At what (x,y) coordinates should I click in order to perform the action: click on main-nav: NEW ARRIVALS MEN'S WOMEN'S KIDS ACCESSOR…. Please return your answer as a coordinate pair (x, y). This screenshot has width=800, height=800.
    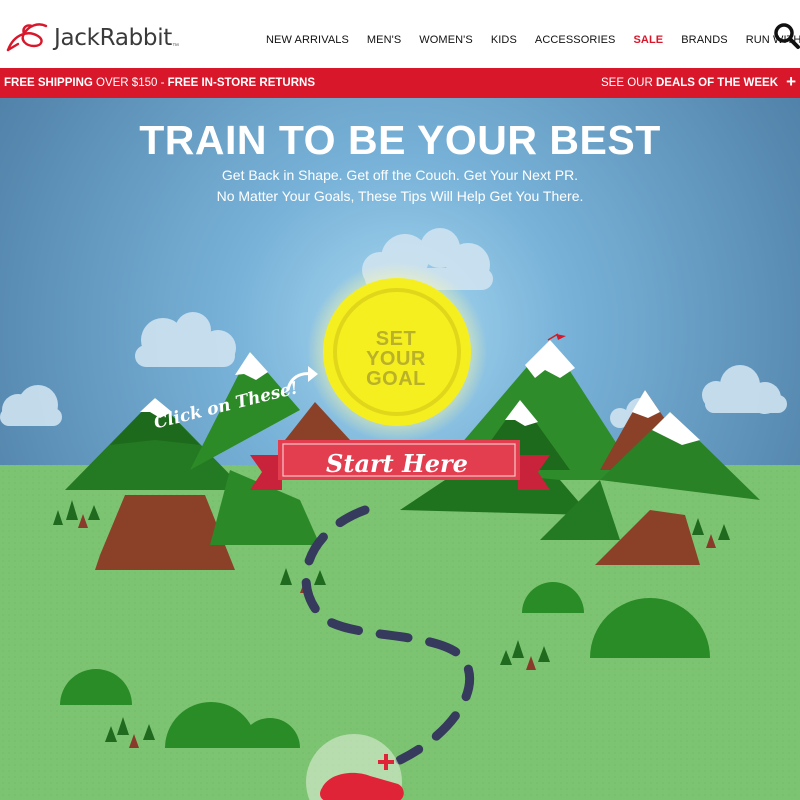
    Looking at the image, I should click on (533, 40).